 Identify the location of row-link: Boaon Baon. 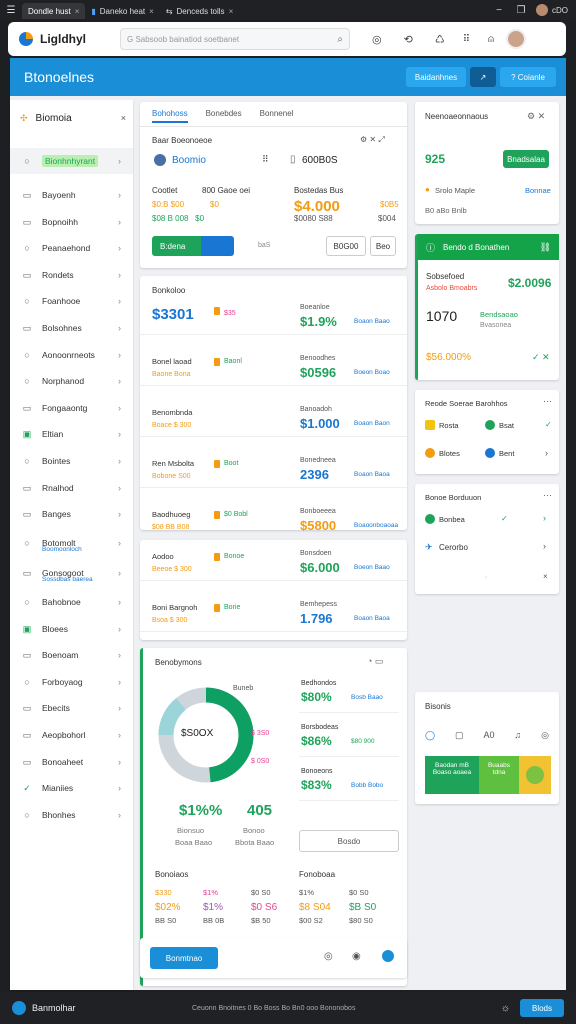
(372, 423).